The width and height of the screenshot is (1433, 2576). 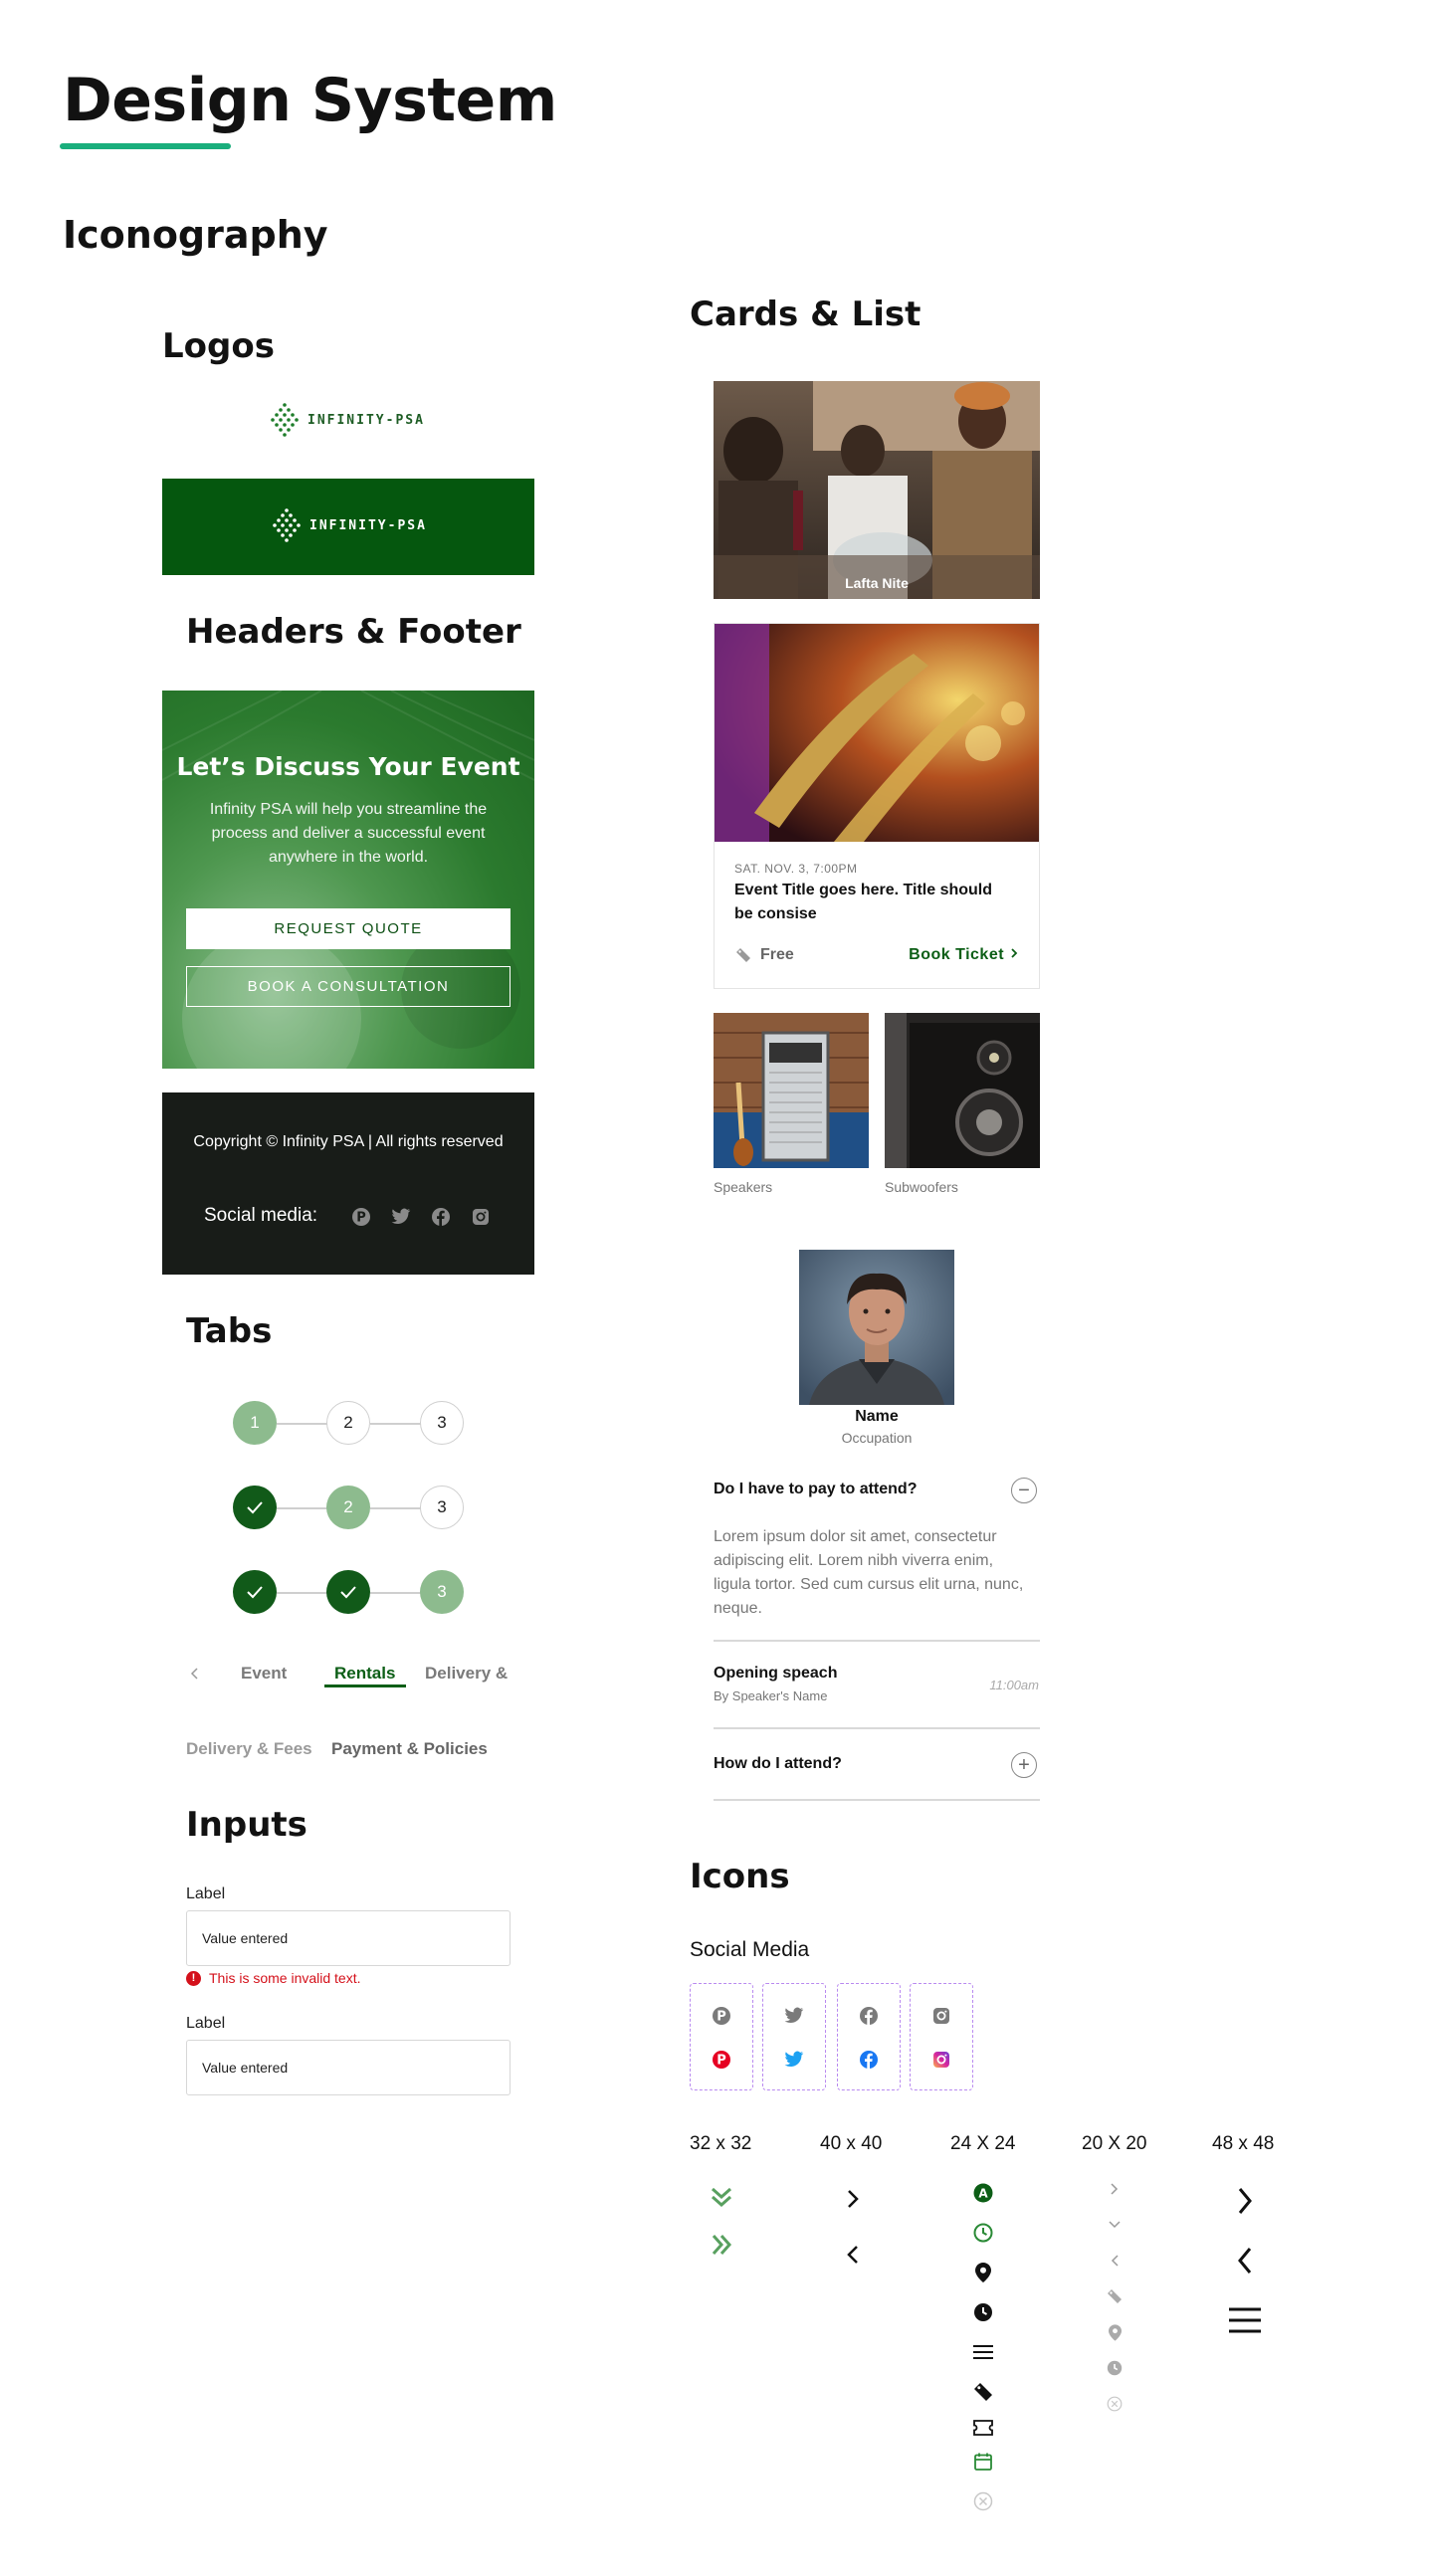 I want to click on check-icon, so click(x=255, y=1592).